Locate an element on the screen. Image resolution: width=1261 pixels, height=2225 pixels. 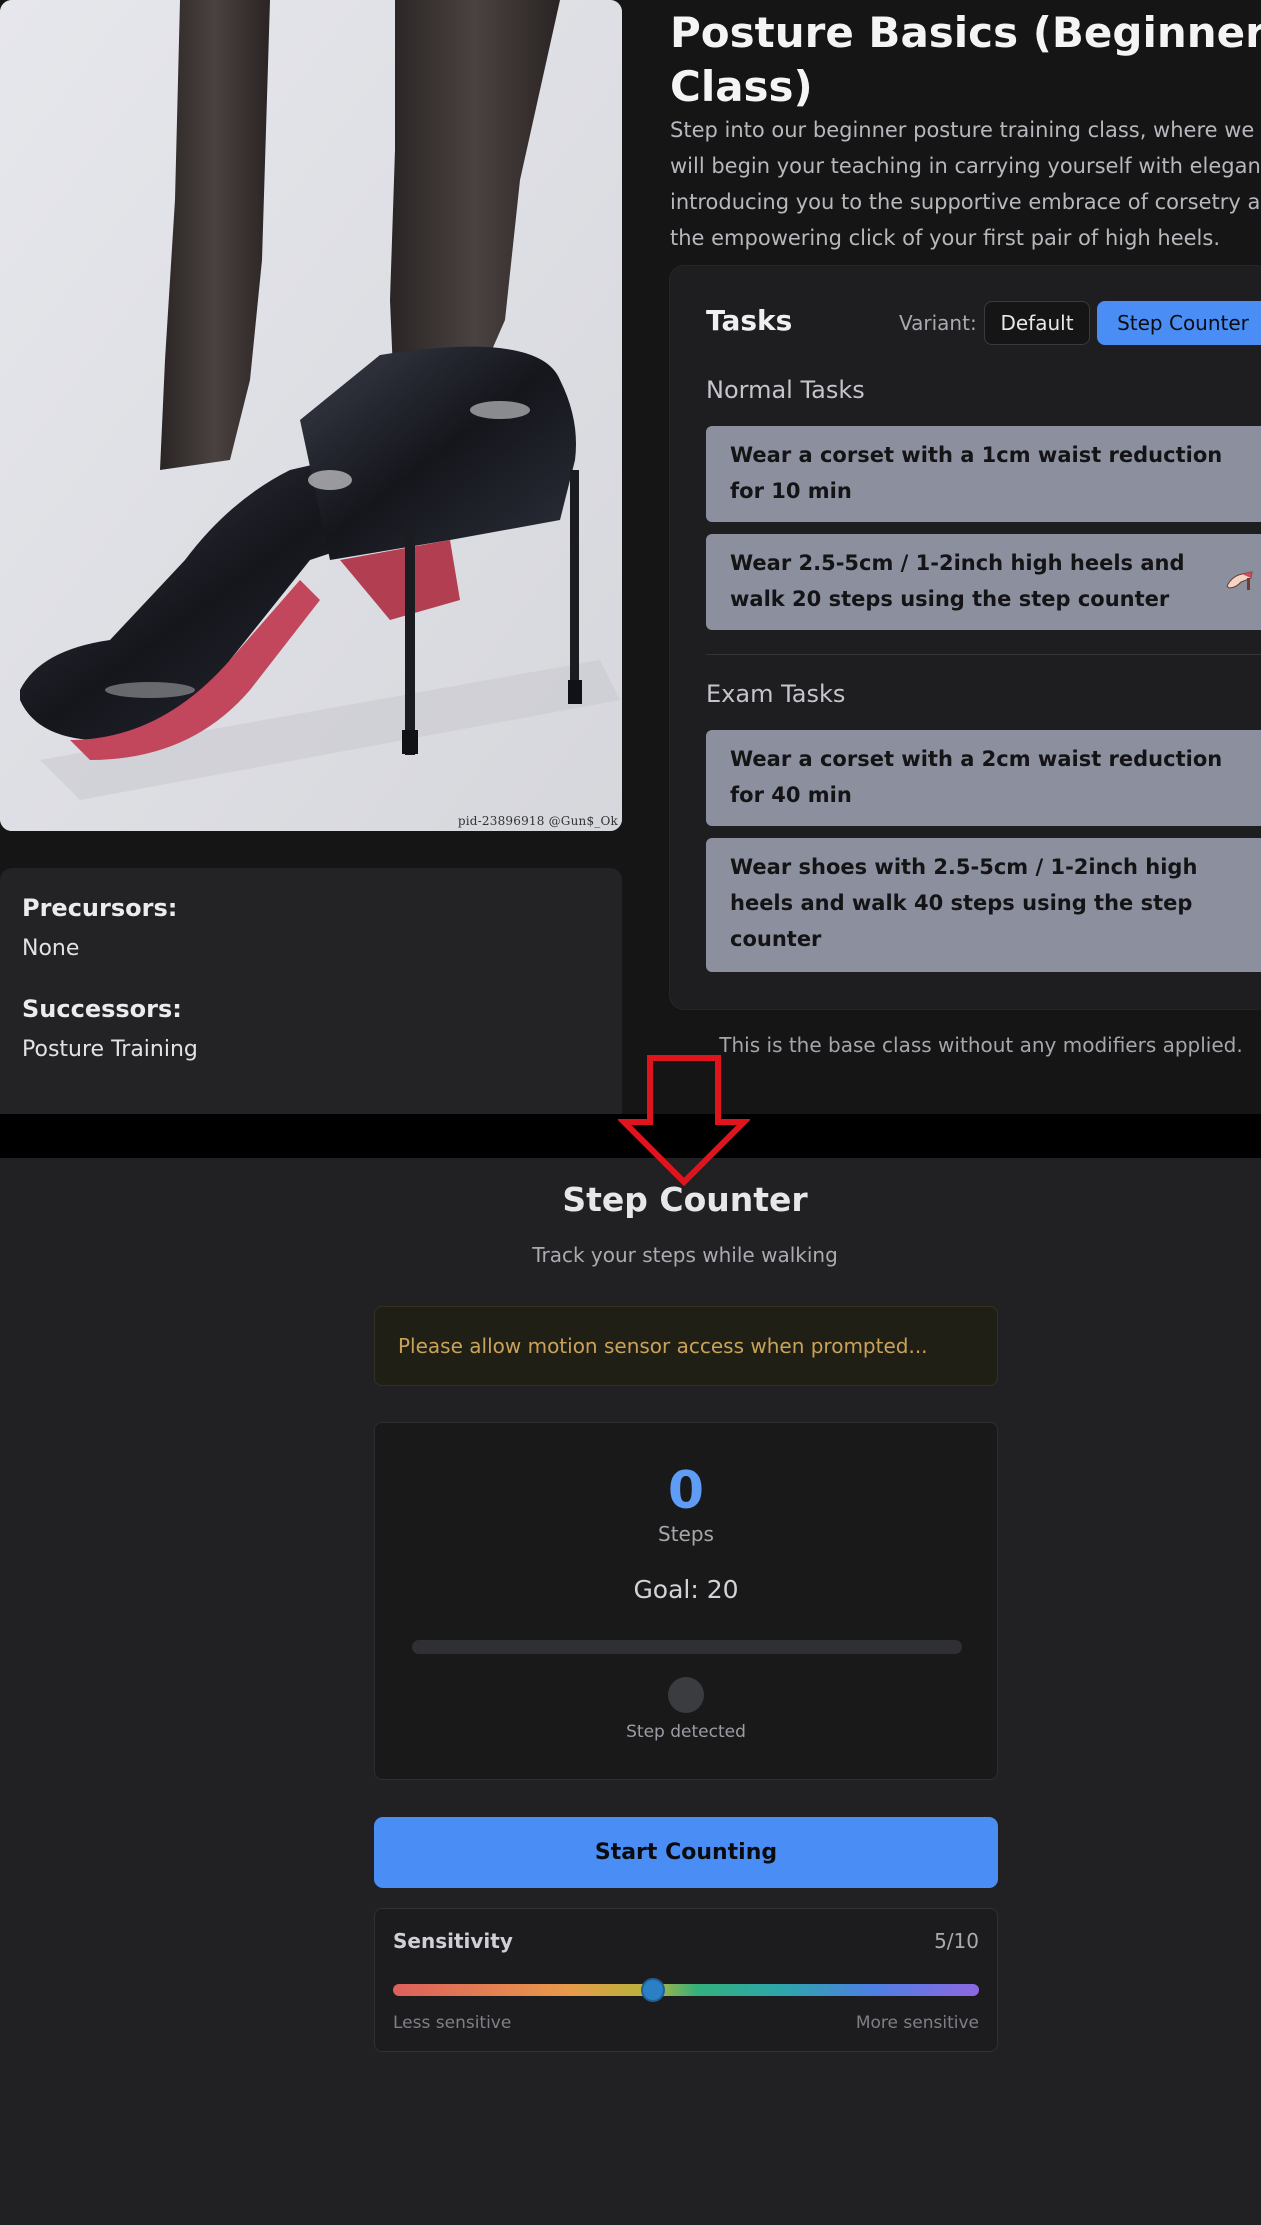
variant-label: Variant: is located at coordinates (938, 323).